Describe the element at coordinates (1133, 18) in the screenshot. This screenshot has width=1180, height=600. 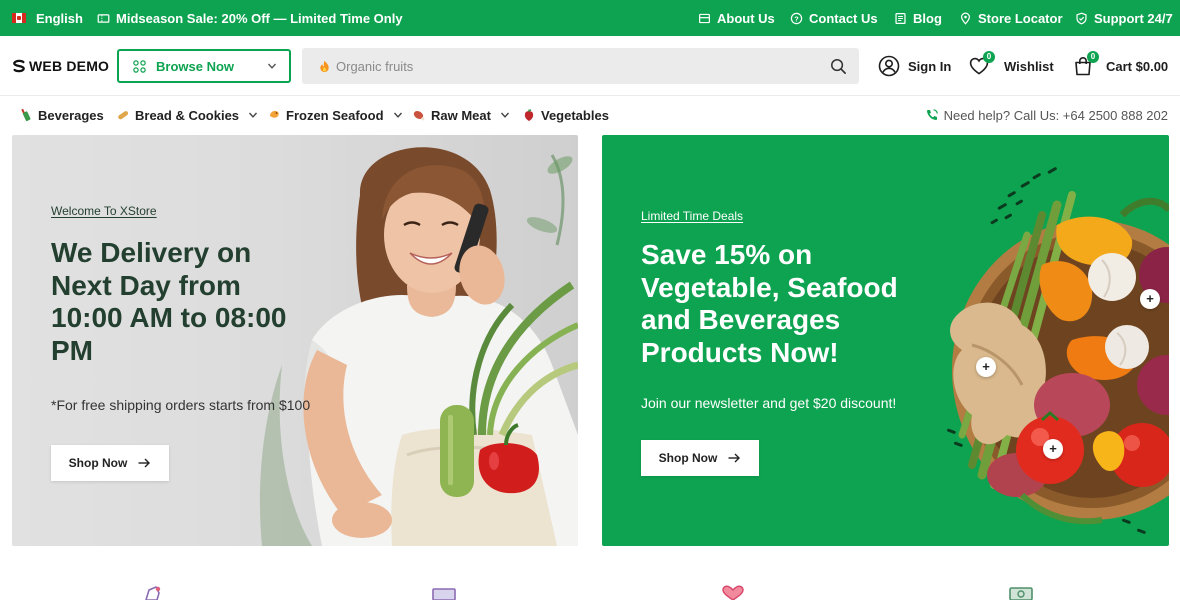
I see `support-label: Support 24/7` at that location.